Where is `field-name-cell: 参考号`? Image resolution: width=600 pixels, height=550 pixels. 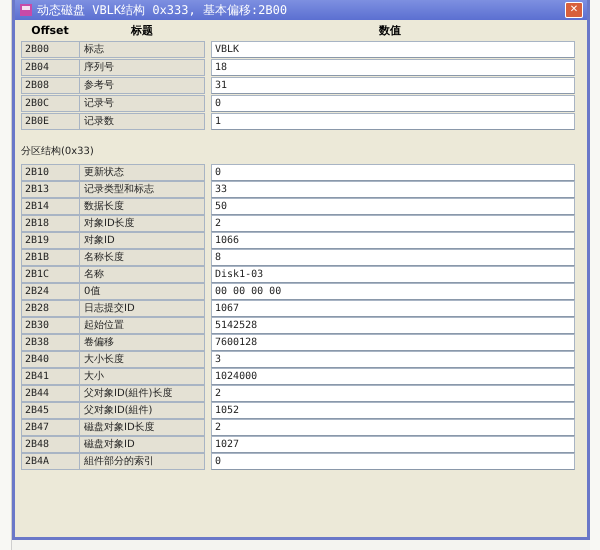
field-name-cell: 参考号 is located at coordinates (142, 85).